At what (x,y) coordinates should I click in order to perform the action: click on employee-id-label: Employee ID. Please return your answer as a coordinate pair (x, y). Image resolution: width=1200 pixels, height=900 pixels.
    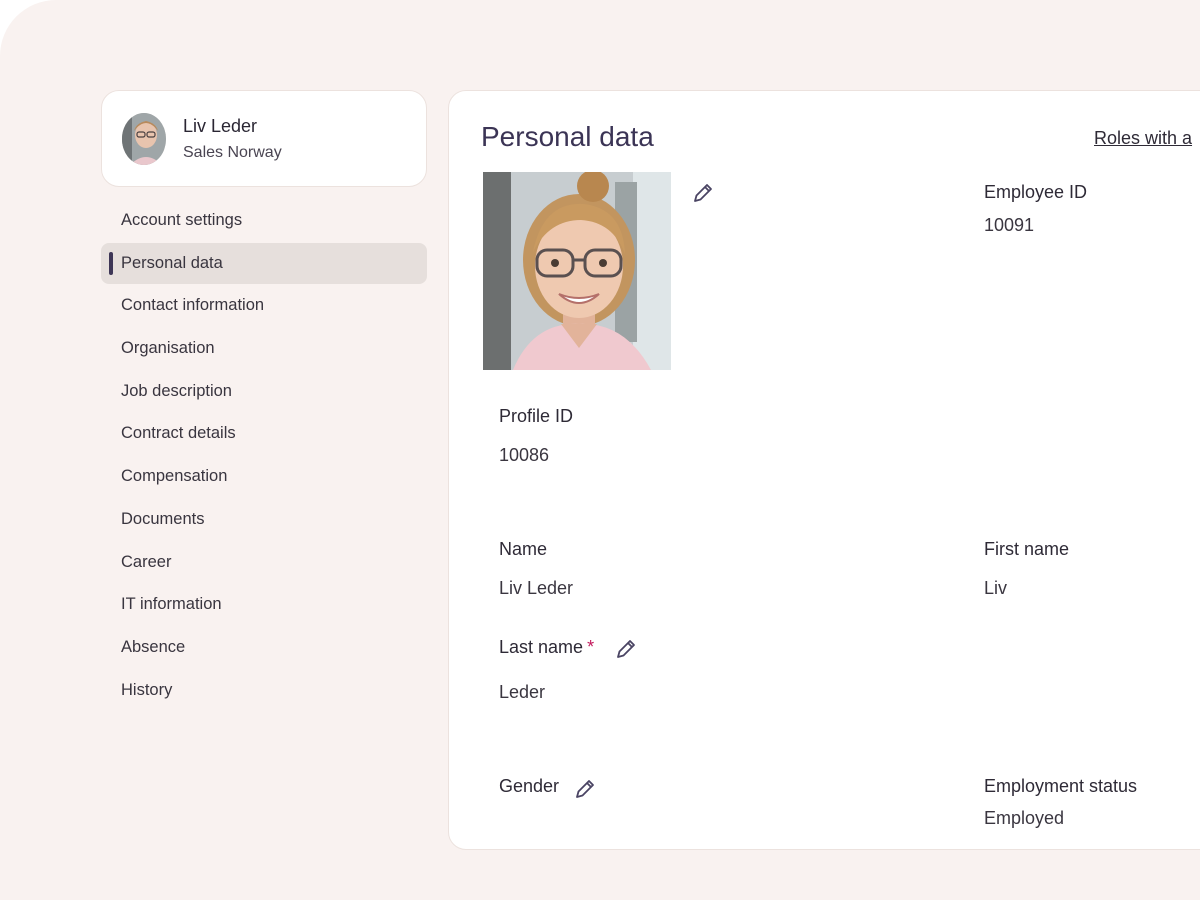
    Looking at the image, I should click on (1036, 192).